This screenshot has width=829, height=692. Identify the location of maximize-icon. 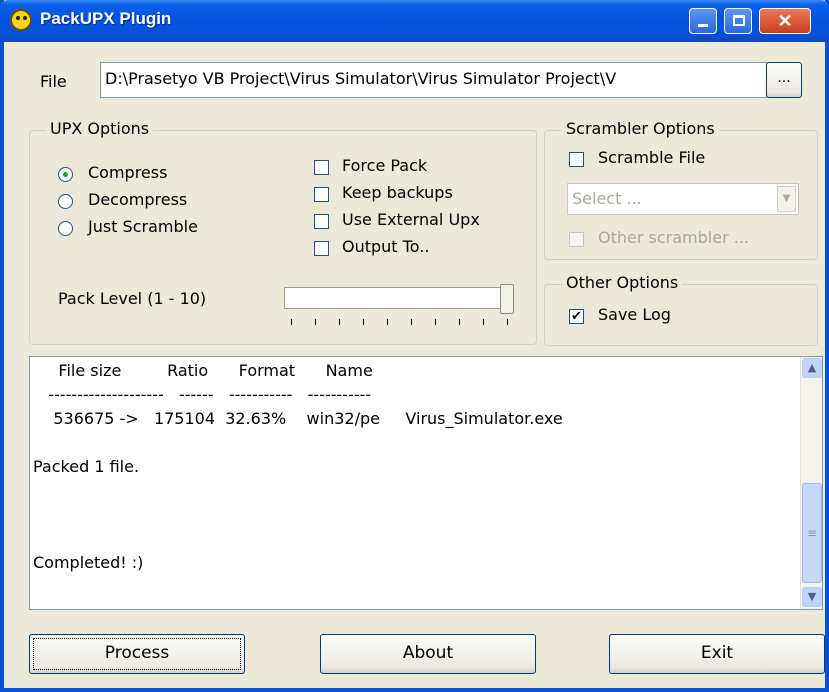
(739, 20).